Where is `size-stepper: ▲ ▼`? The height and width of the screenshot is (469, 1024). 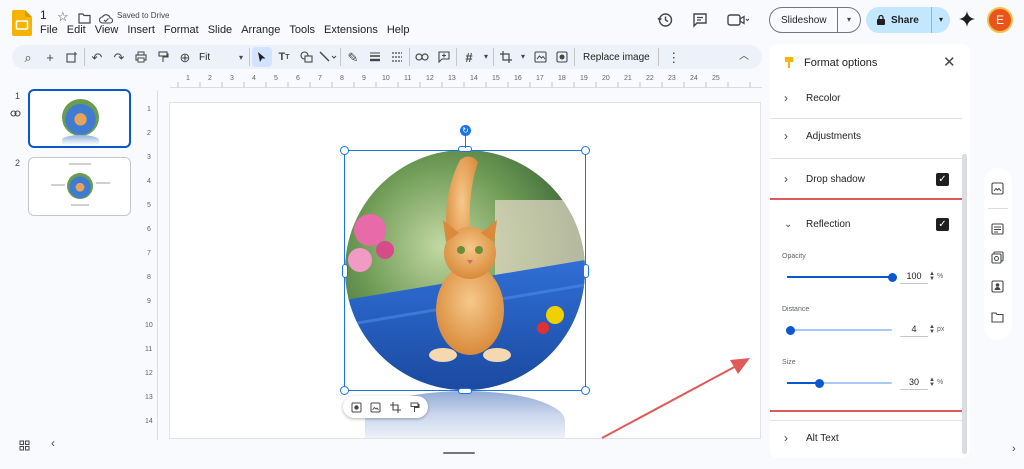 size-stepper: ▲ ▼ is located at coordinates (932, 382).